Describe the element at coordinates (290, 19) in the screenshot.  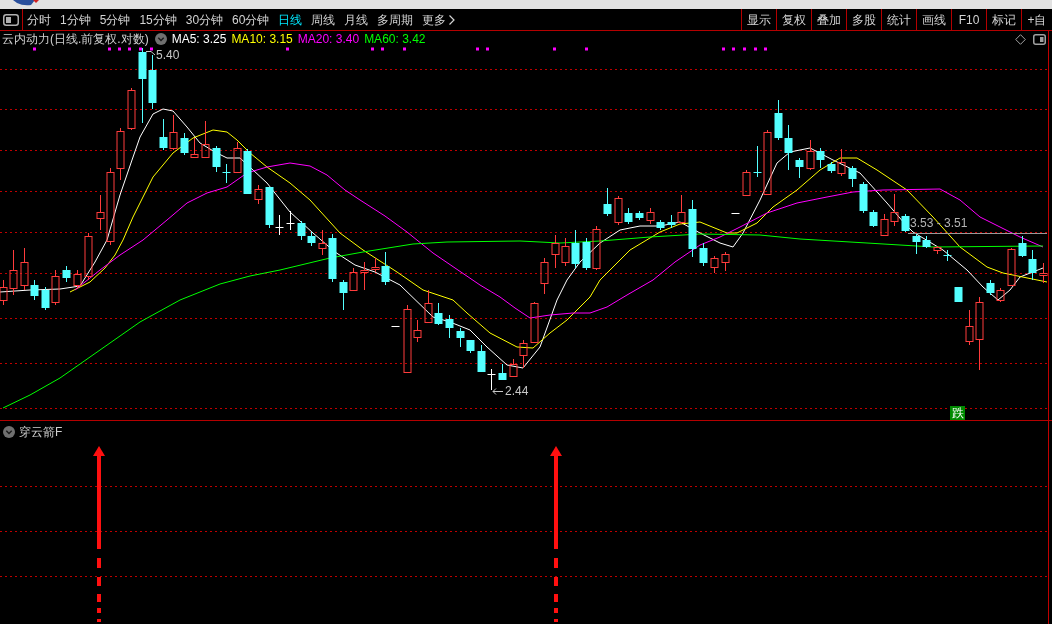
I see `period-tab: 日线` at that location.